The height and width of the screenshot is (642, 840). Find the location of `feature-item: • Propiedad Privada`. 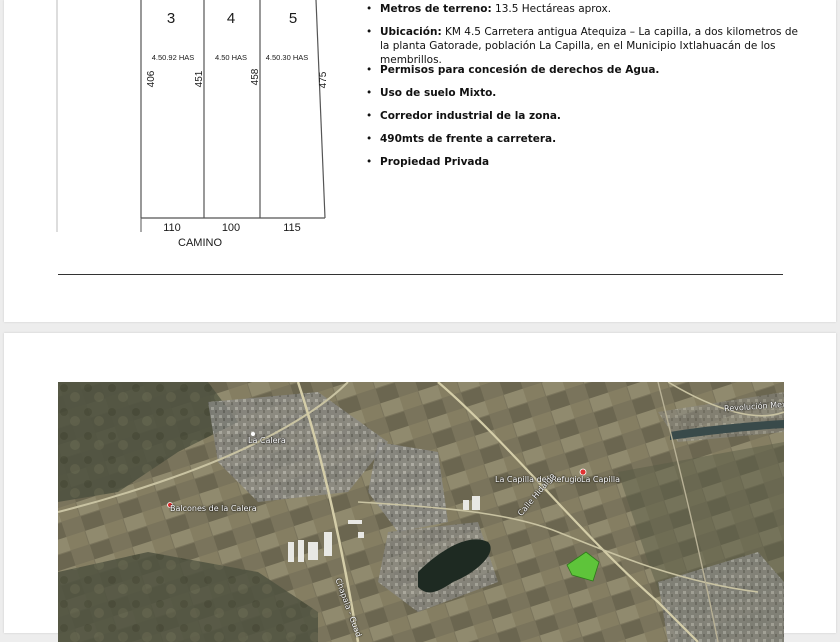

feature-item: • Propiedad Privada is located at coordinates (428, 162).